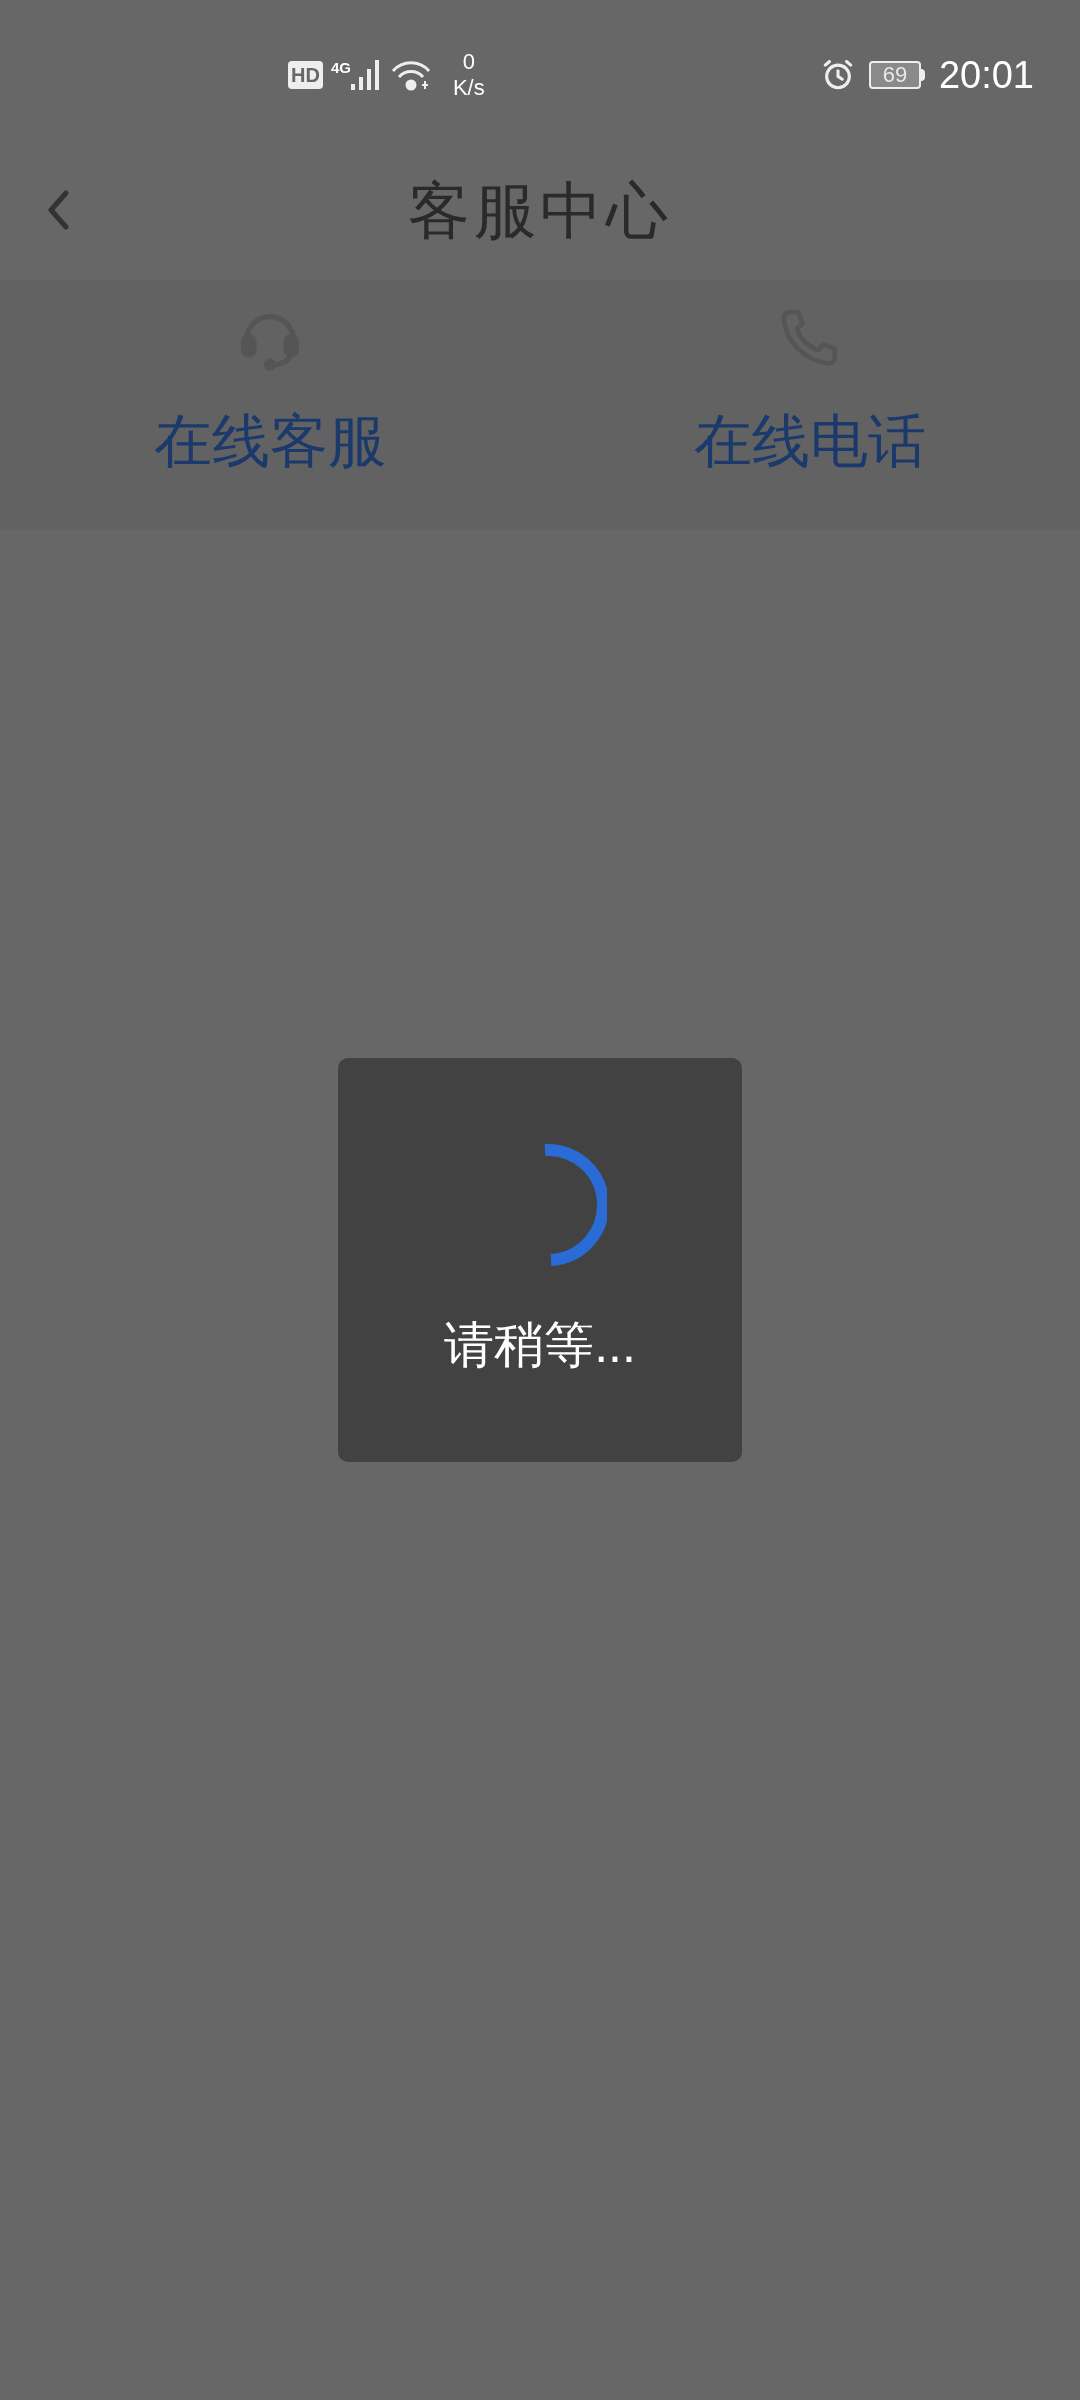 This screenshot has height=2400, width=1080. I want to click on status-time: 20:01, so click(986, 75).